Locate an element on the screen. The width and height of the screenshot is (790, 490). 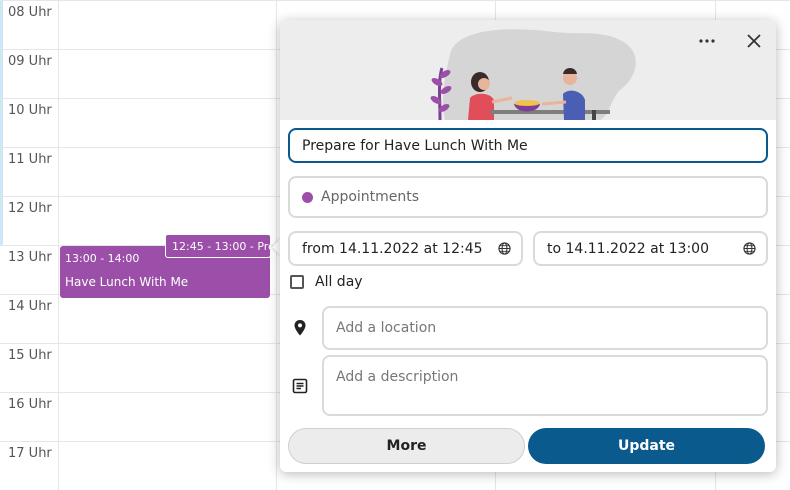
description-input is located at coordinates (545, 385).